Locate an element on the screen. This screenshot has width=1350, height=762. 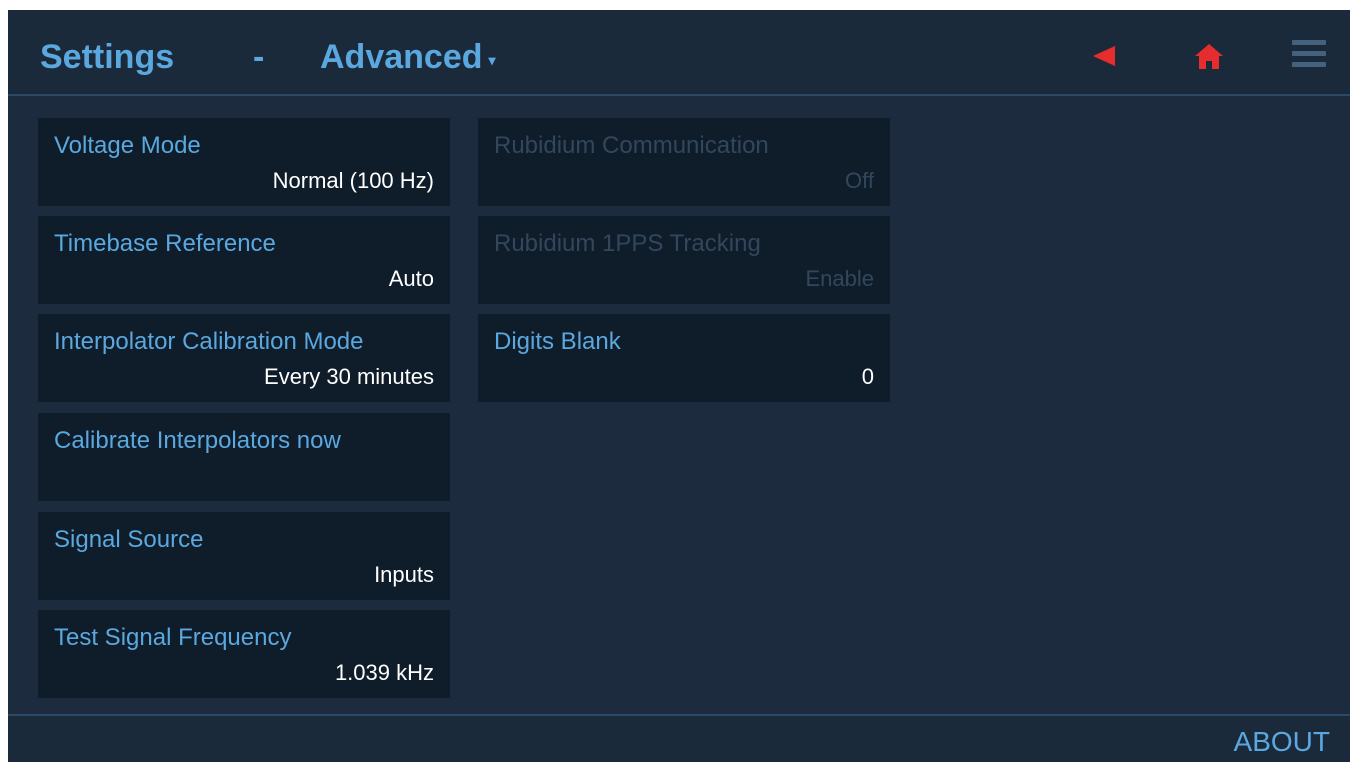
tile-value: Auto is located at coordinates (411, 278).